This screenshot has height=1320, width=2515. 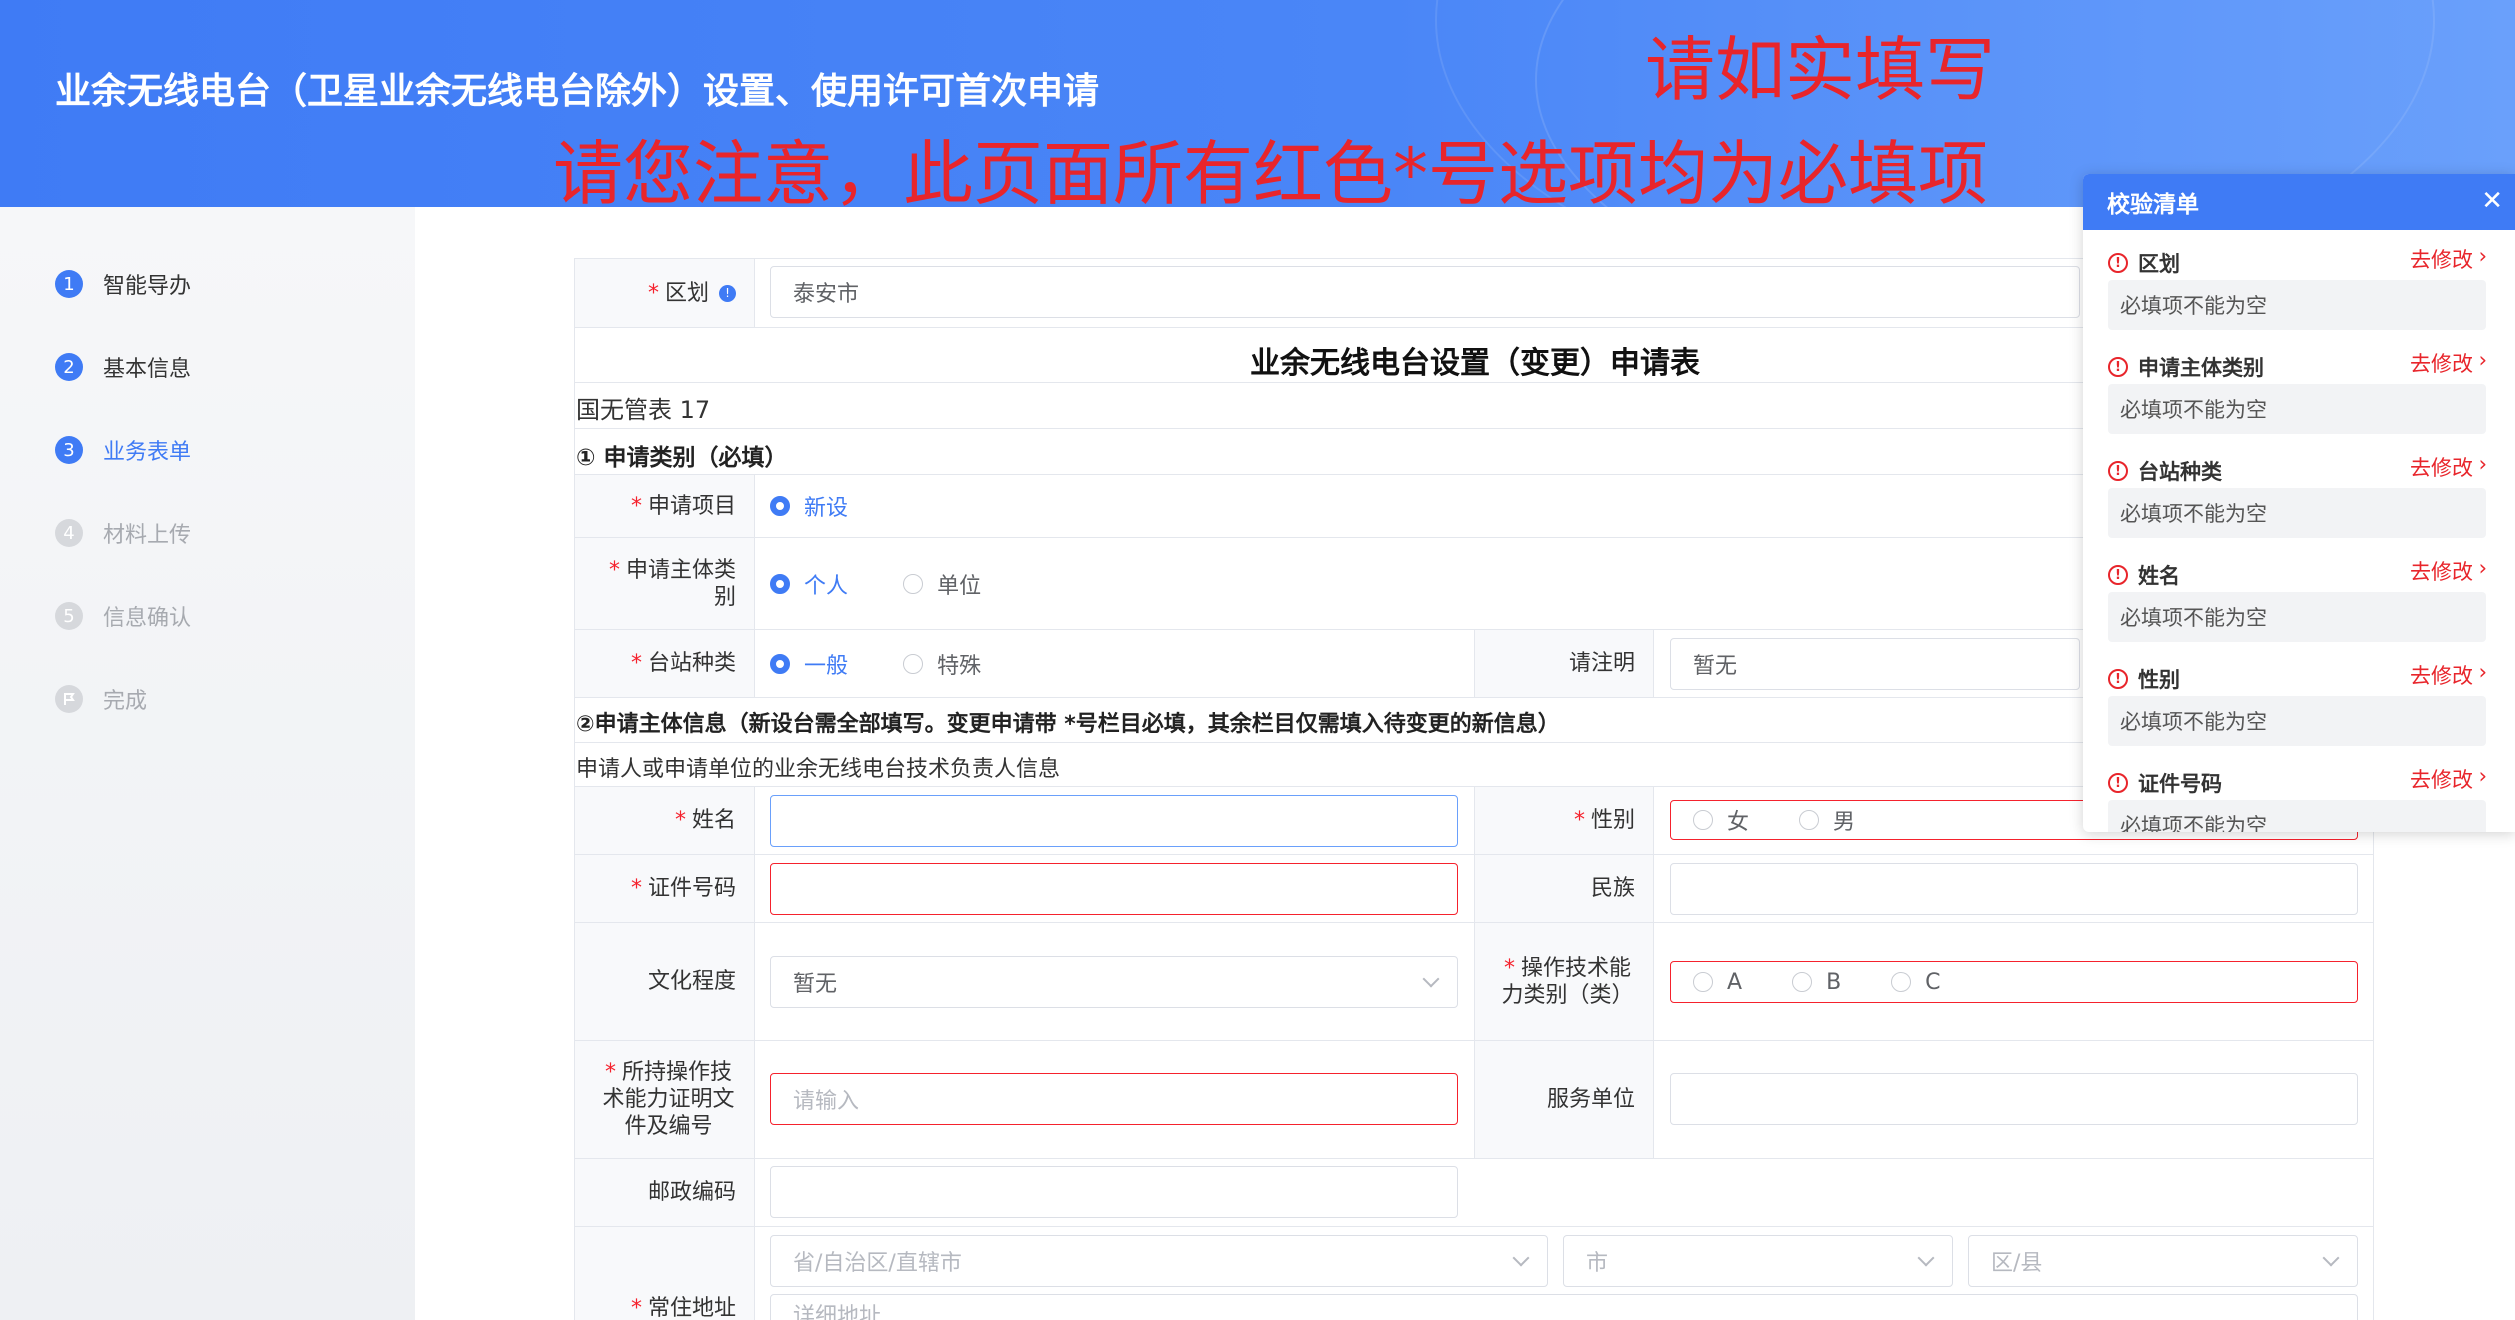 I want to click on info-icon: !, so click(x=727, y=293).